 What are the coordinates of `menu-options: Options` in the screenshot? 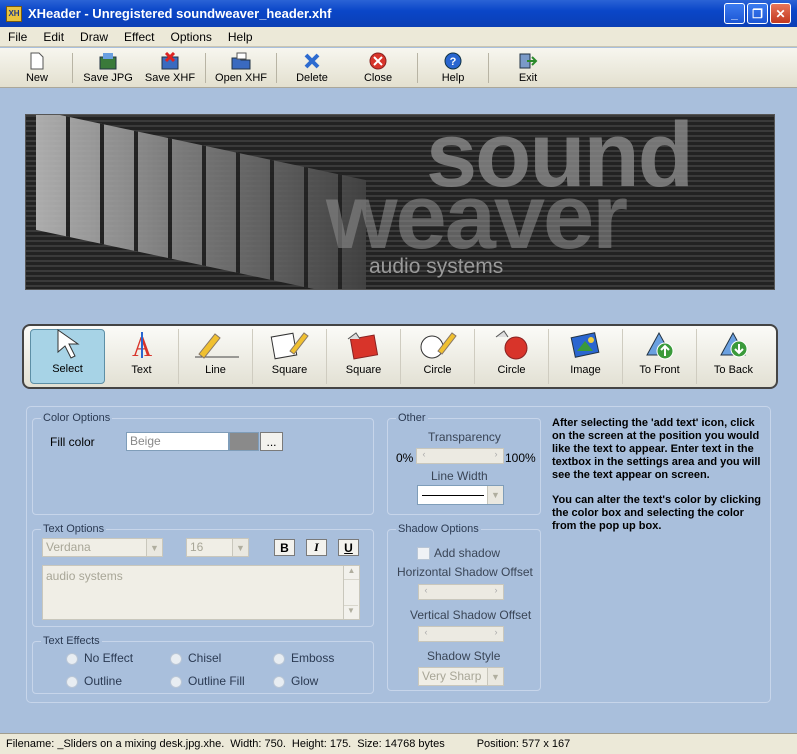 It's located at (191, 37).